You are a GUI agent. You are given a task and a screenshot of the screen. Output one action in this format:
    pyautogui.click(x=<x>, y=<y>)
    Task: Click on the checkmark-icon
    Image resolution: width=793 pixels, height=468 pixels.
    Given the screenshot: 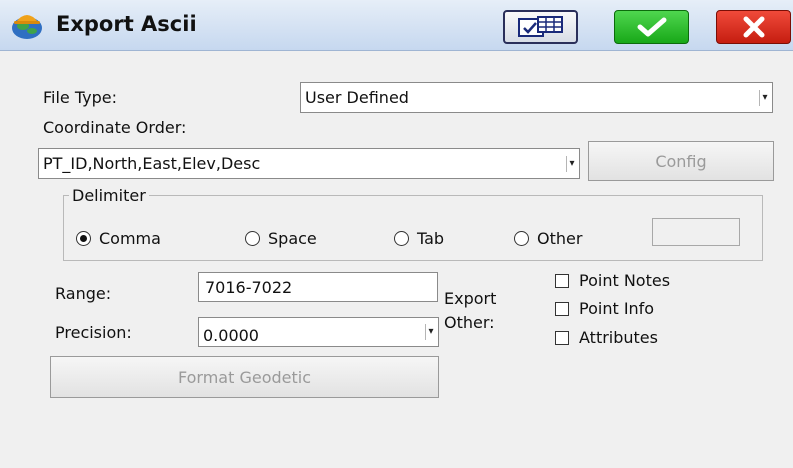 What is the action you would take?
    pyautogui.click(x=651, y=27)
    